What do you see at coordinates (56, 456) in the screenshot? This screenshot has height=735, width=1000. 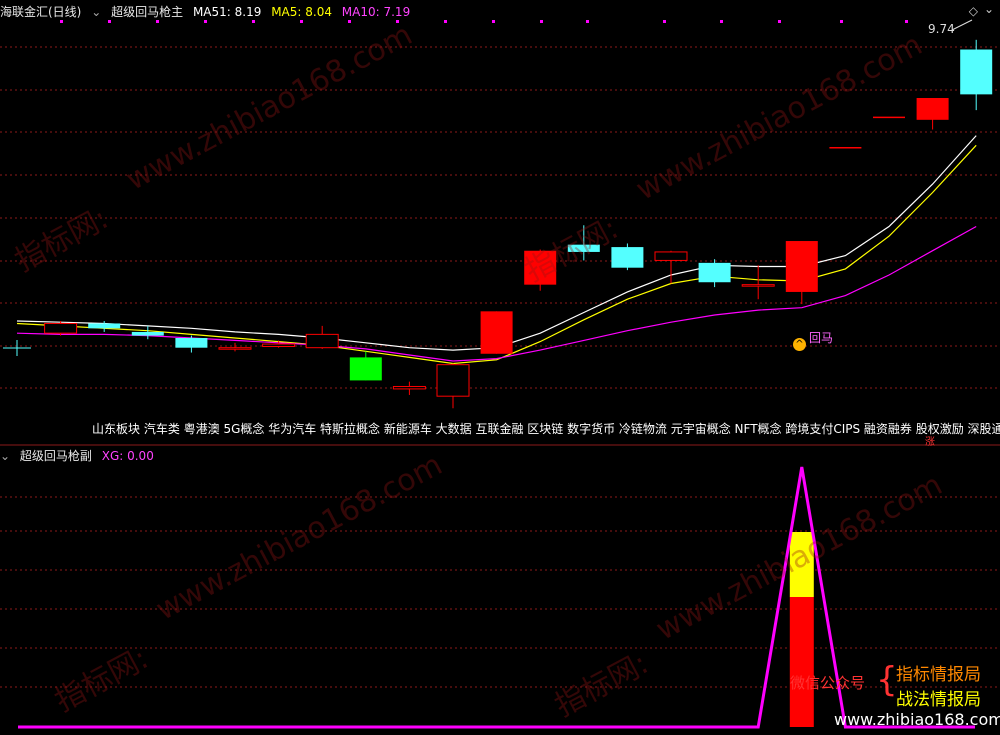 I see `sub-indicator-name: 超级回马枪副` at bounding box center [56, 456].